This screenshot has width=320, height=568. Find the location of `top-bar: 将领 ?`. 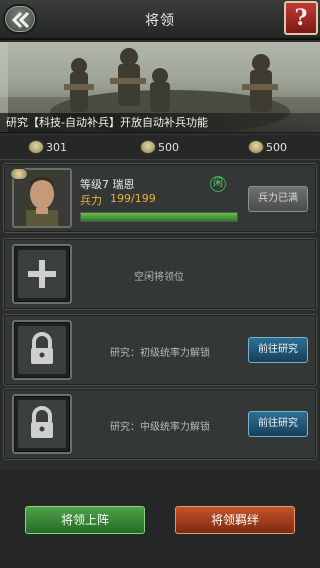

top-bar: 将领 ? is located at coordinates (160, 20).